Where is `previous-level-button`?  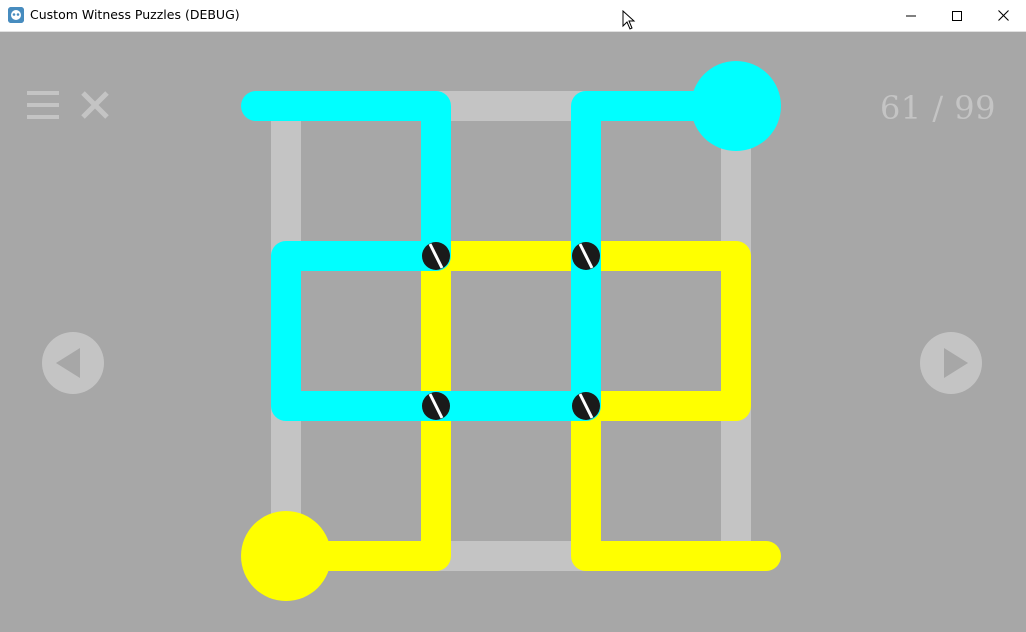 previous-level-button is located at coordinates (73, 363).